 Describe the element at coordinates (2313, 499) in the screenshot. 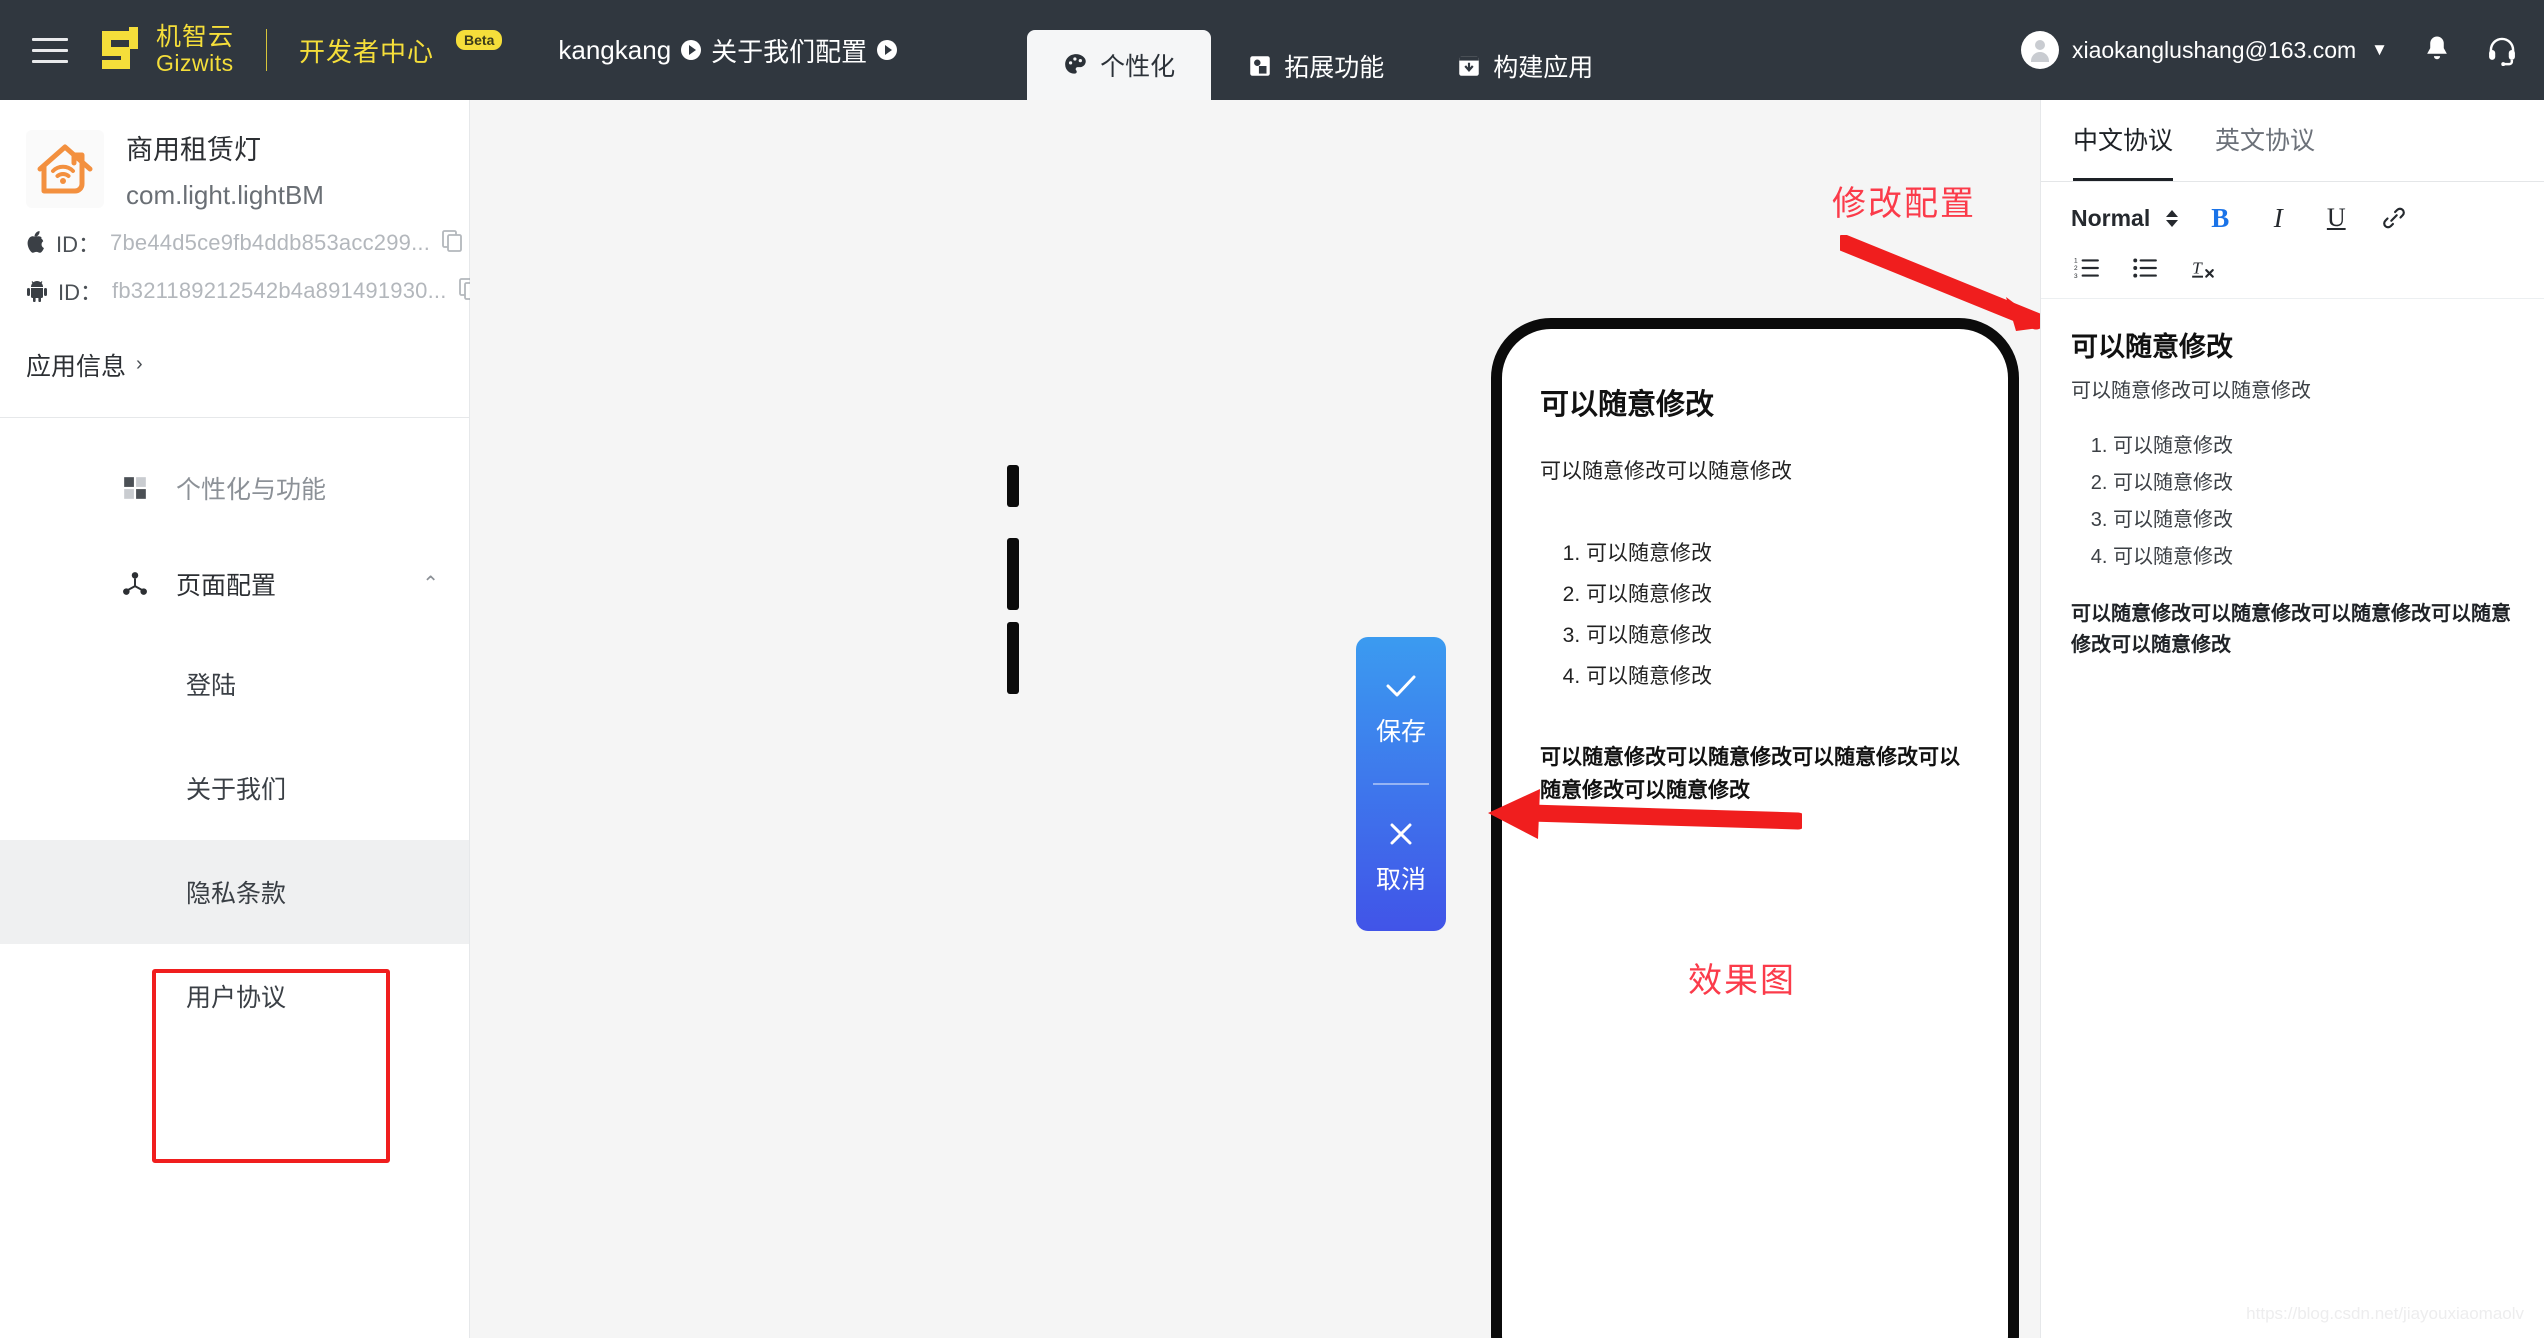

I see `editor-ordered-list: 可以随意修改 可以随意修改 可以随意修改 可以随意修改` at that location.